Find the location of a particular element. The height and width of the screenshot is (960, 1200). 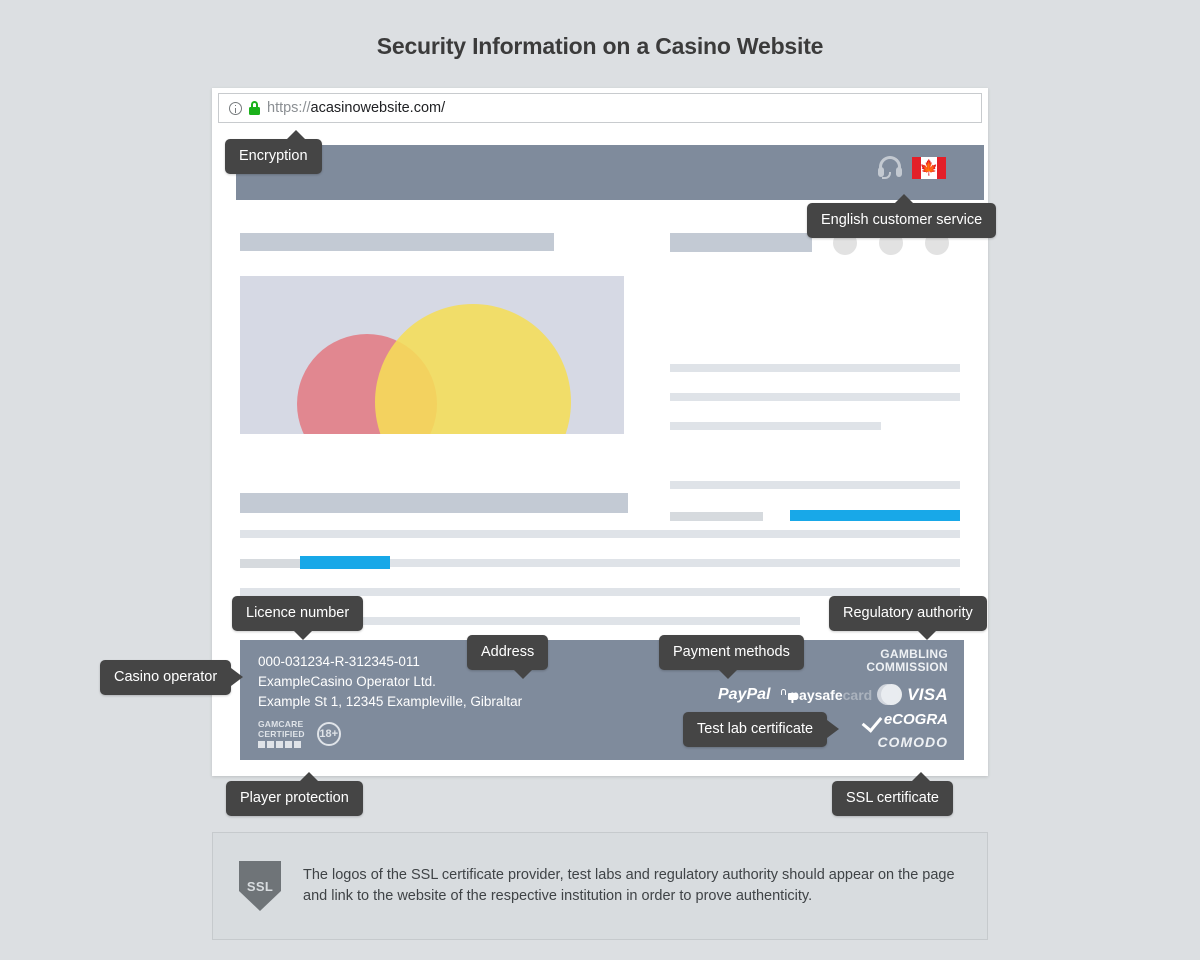

maple-leaf-icon: 🍁 is located at coordinates (929, 168).